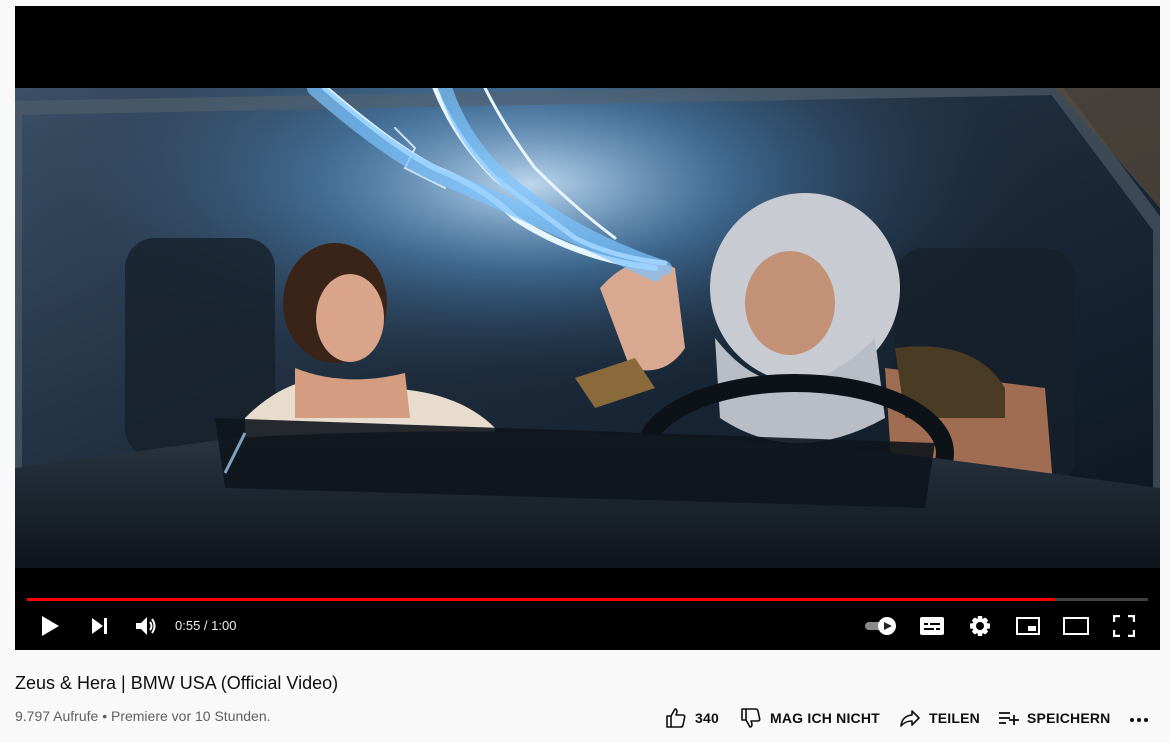 The height and width of the screenshot is (743, 1170). What do you see at coordinates (177, 683) in the screenshot?
I see `video-title: Zeus & Hera | BMW USA (Official Video)` at bounding box center [177, 683].